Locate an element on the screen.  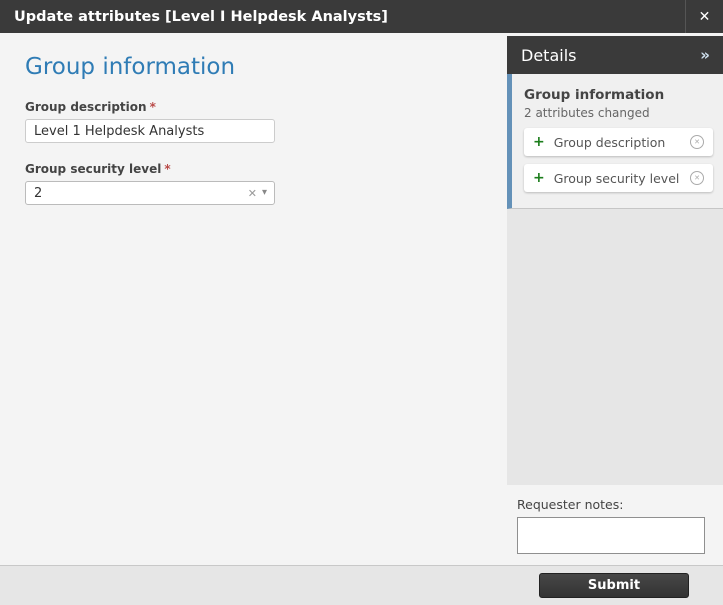
details-panel-header: Details » is located at coordinates (615, 55).